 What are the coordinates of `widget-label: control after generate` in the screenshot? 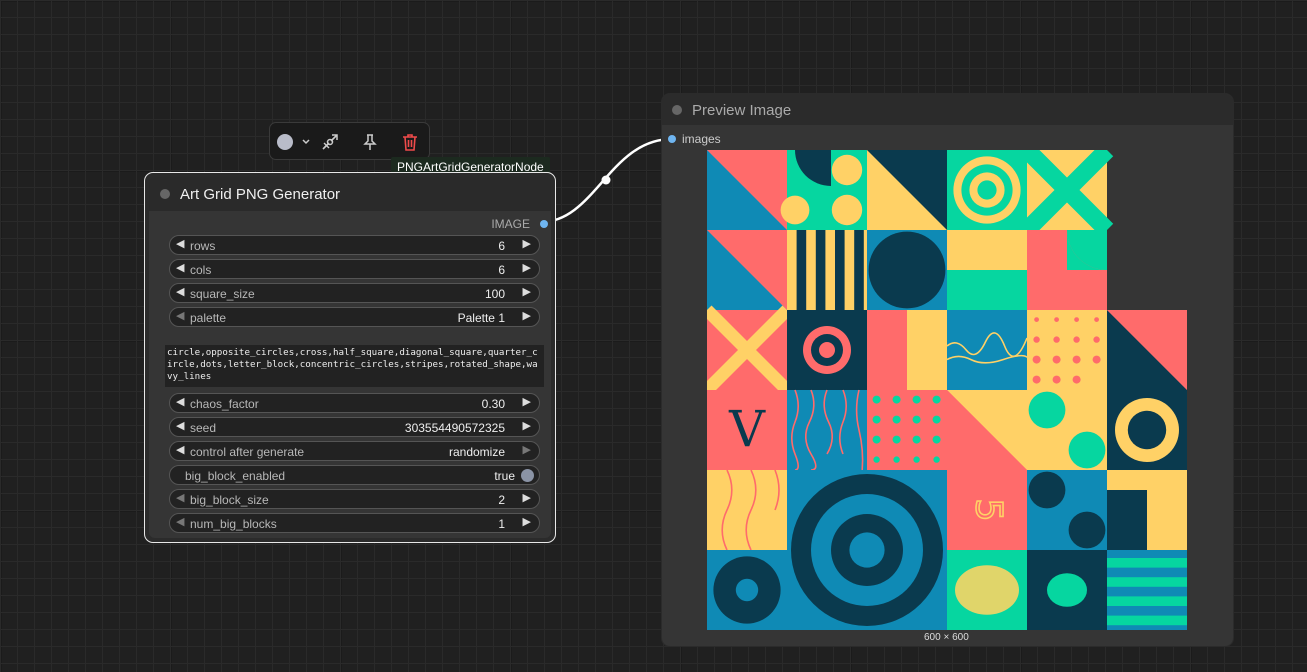 It's located at (247, 452).